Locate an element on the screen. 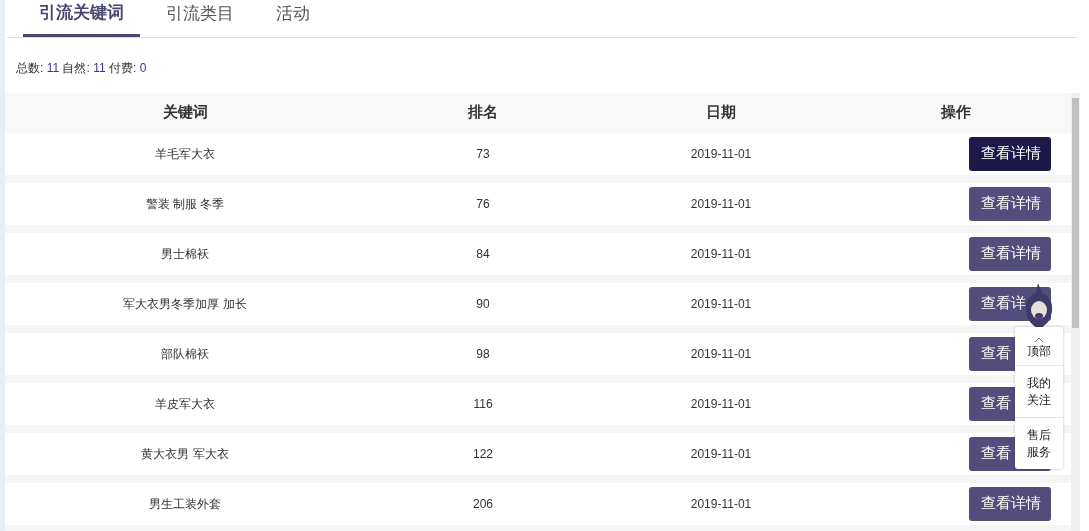 The height and width of the screenshot is (531, 1089). tab: 引流关键词 is located at coordinates (81, 18).